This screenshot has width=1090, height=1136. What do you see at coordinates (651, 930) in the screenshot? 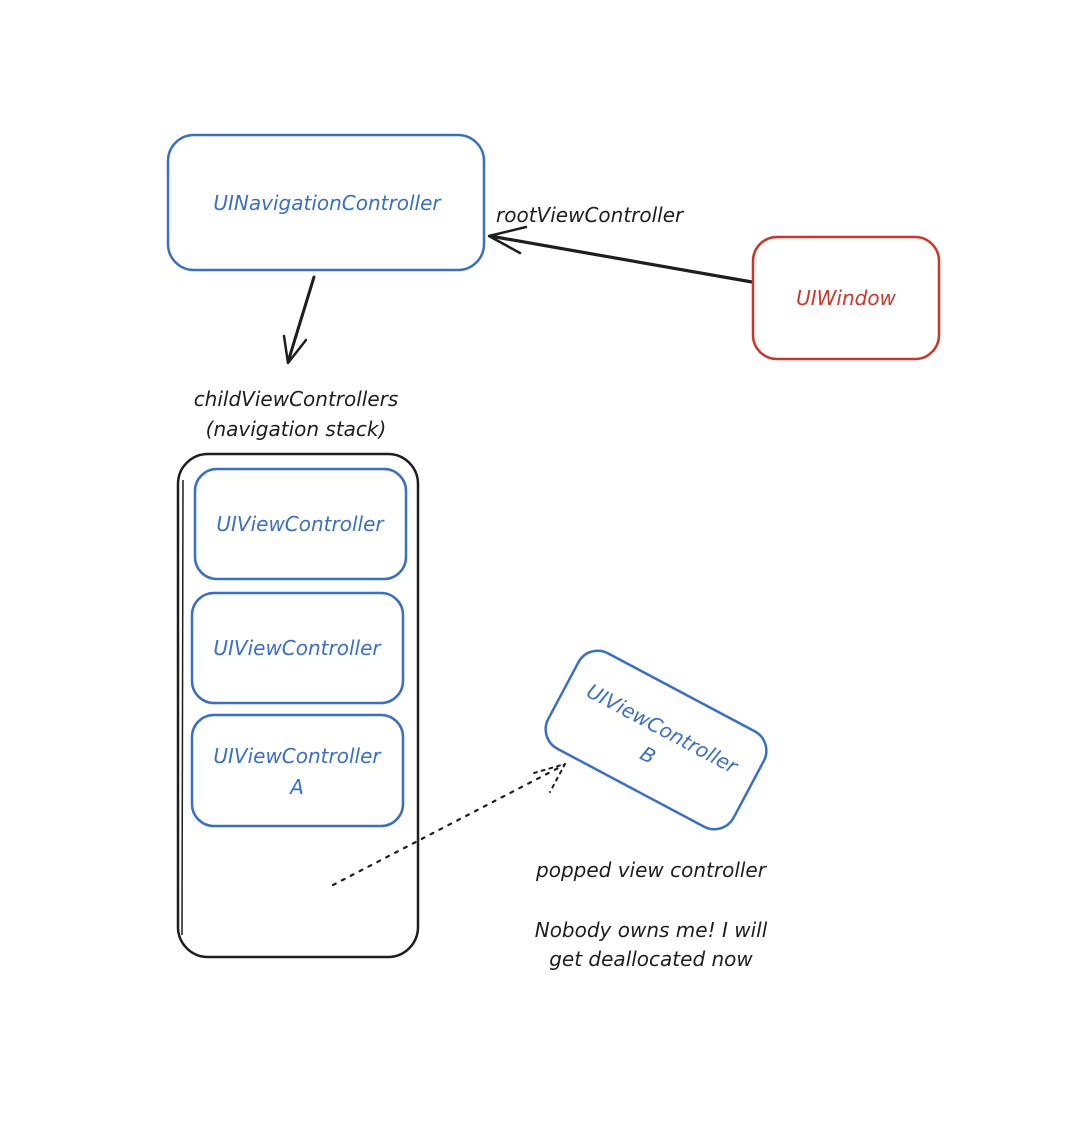
I see `nobody-owns-line1: Nobody owns me! I will` at bounding box center [651, 930].